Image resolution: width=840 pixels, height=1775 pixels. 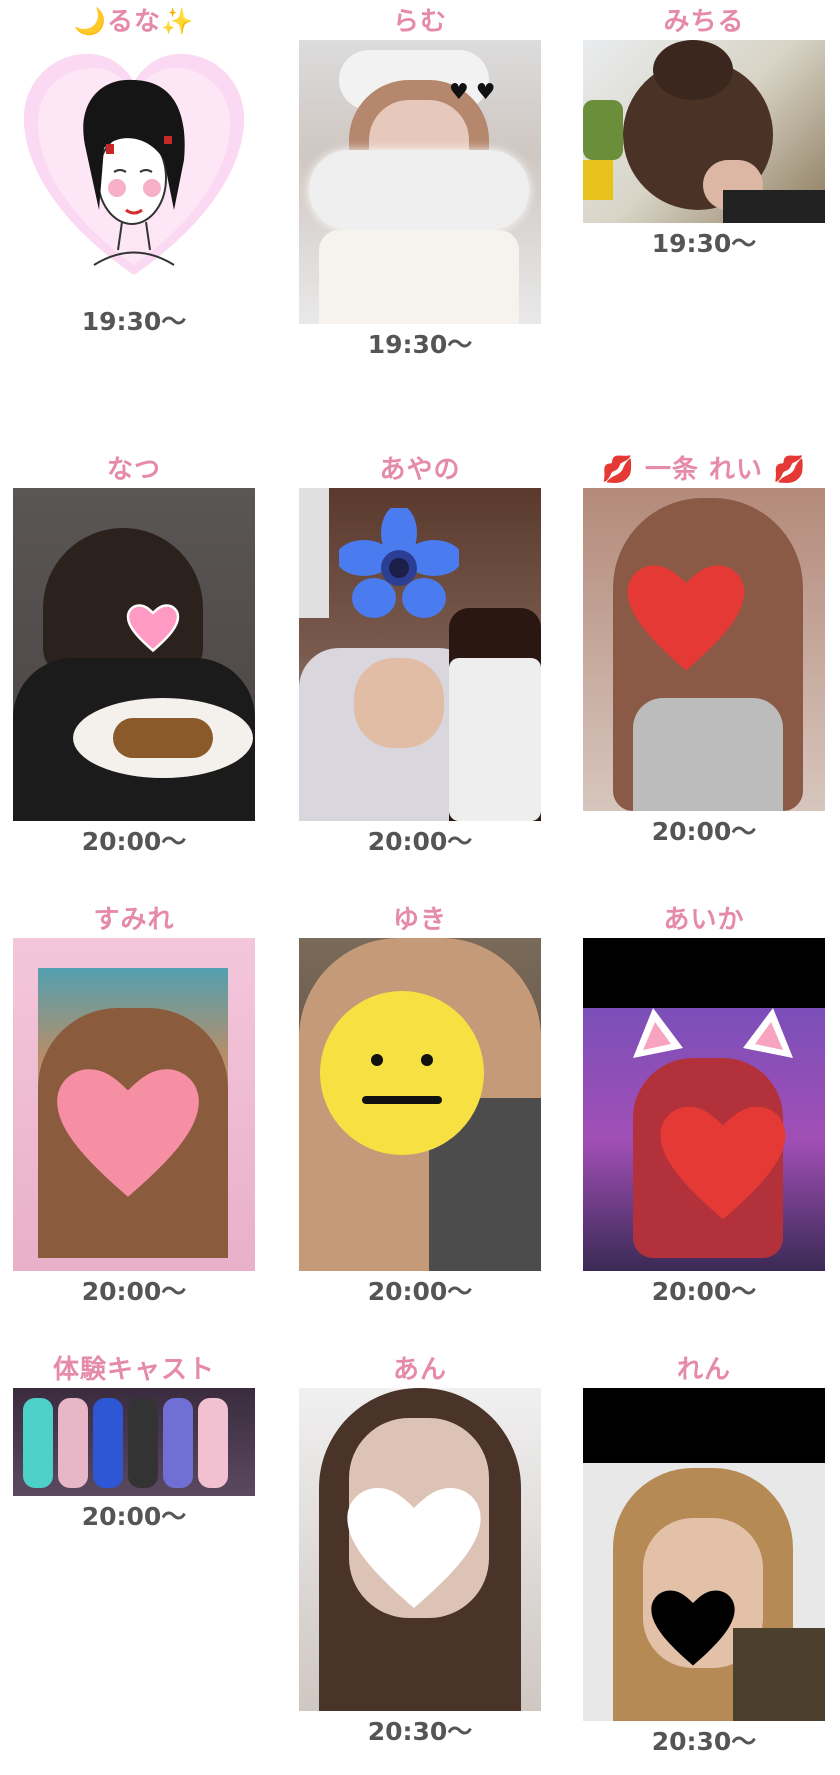 I want to click on cast-name: すみれ, so click(x=134, y=920).